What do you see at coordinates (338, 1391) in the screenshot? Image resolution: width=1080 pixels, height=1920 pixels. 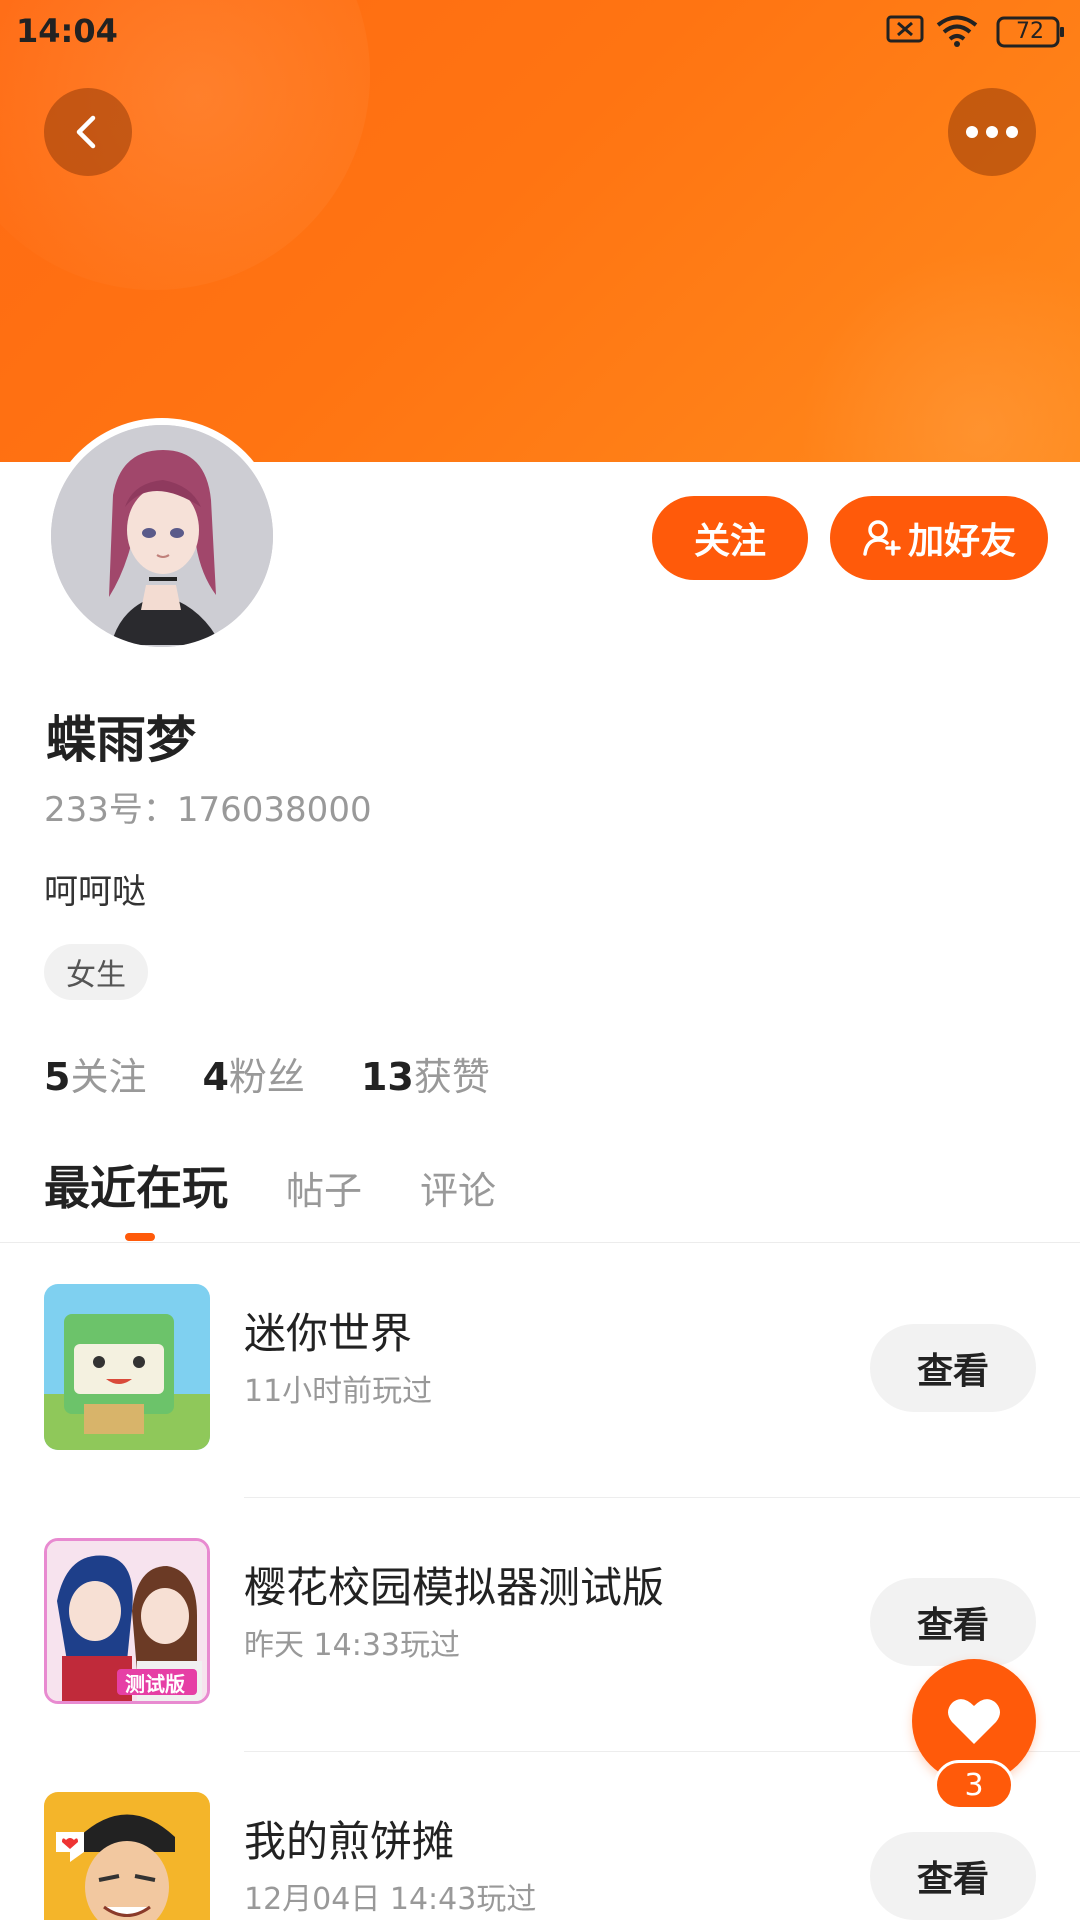 I see `game-played-time: 11小时前玩过` at bounding box center [338, 1391].